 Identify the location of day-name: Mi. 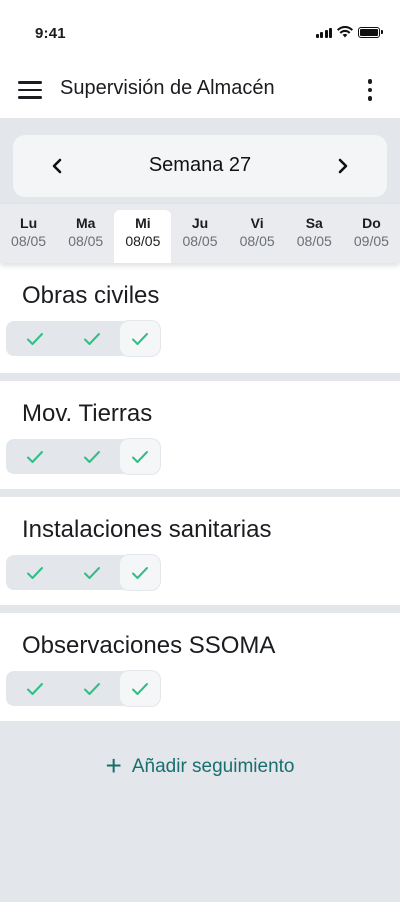
(143, 223).